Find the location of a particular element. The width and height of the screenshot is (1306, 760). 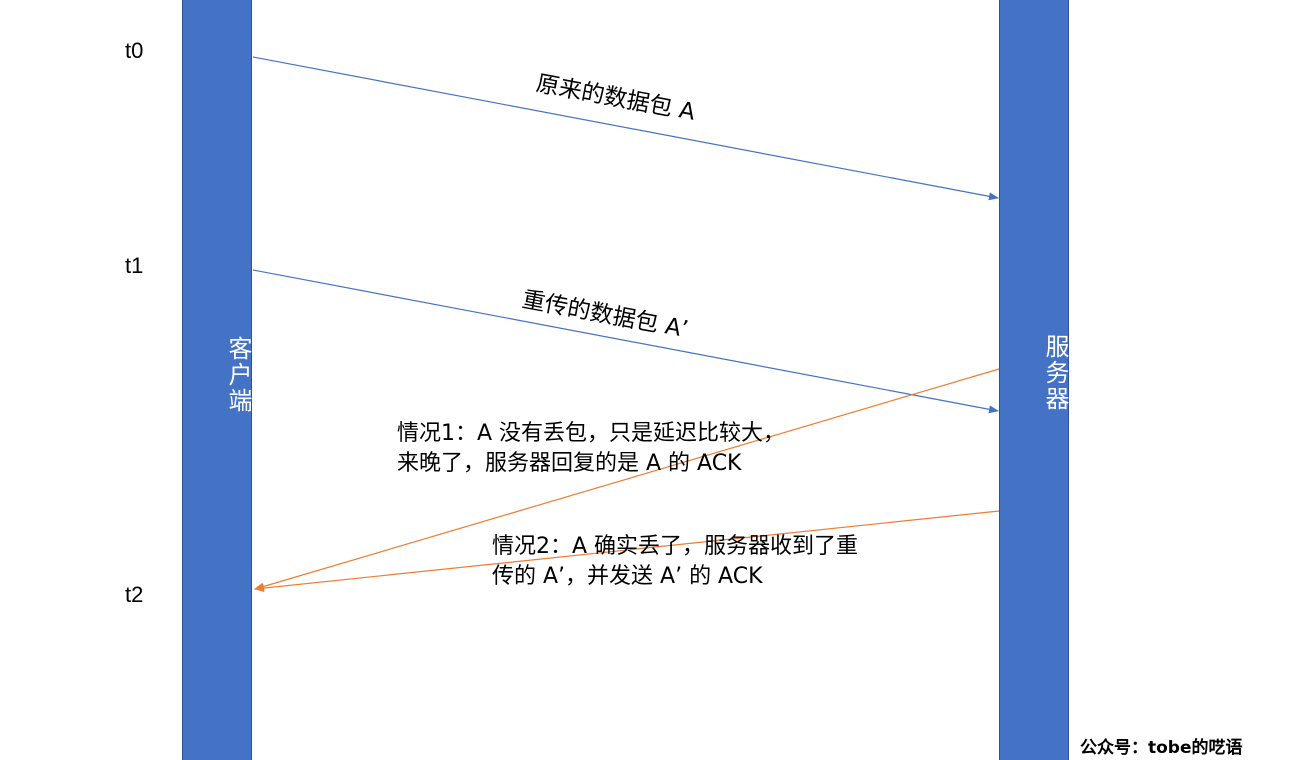

case1-note: 情况1：A 没有丢包，只是延迟比较大， 来晚了，服务器回复的是 A 的 ACK is located at coordinates (591, 448).